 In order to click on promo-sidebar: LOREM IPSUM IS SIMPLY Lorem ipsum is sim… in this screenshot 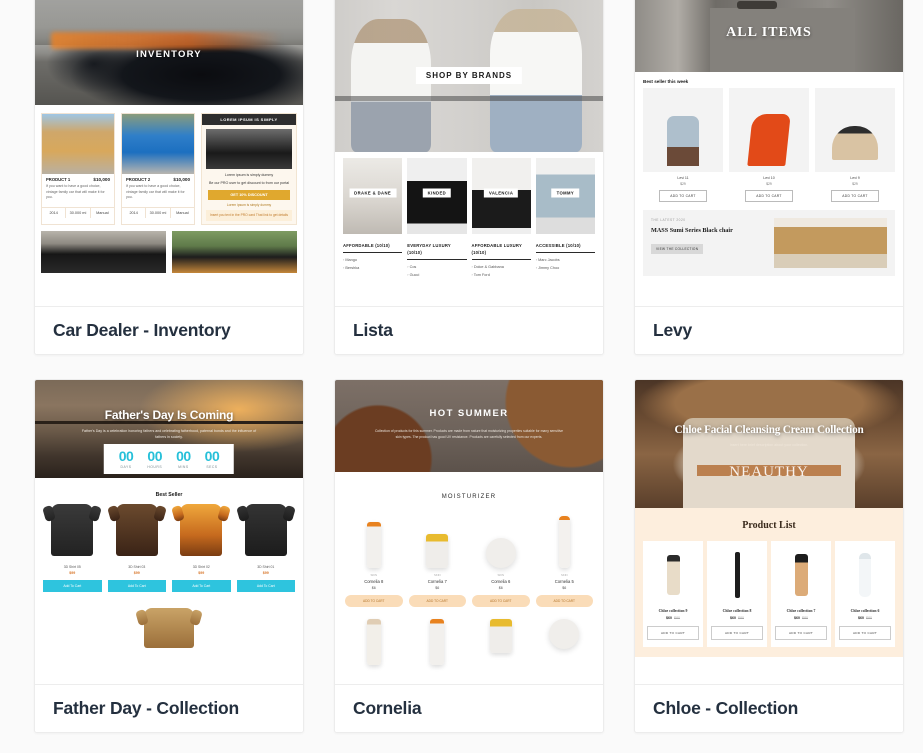, I will do `click(249, 169)`.